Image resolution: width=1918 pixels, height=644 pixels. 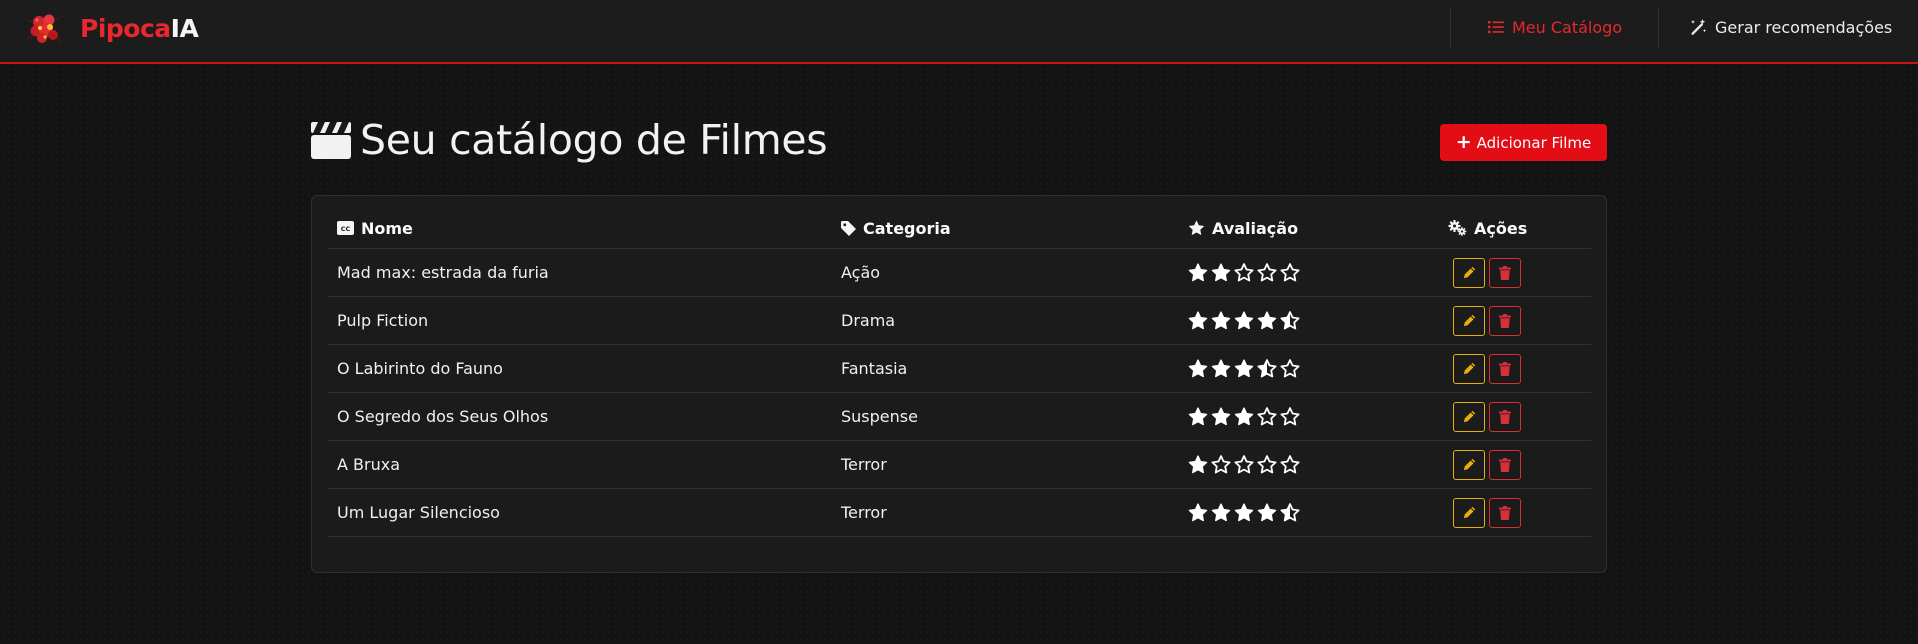 What do you see at coordinates (959, 465) in the screenshot?
I see `table-row: A Bruxa Terror` at bounding box center [959, 465].